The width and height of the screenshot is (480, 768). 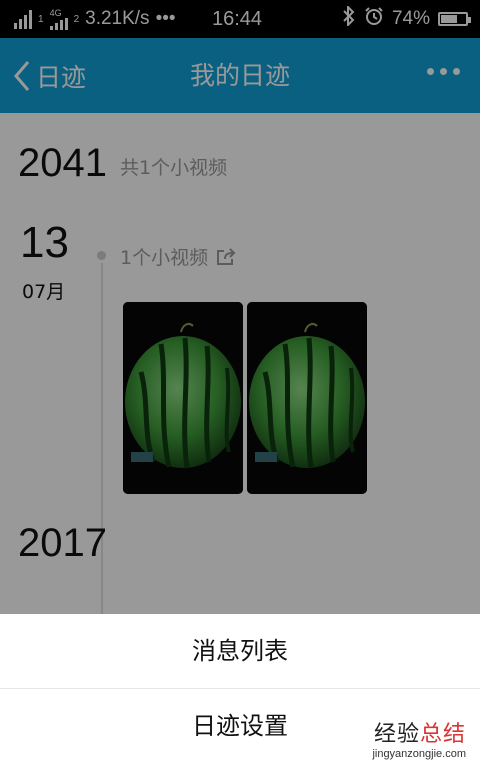 What do you see at coordinates (419, 754) in the screenshot?
I see `watermark-url: jingyanzongjie.com` at bounding box center [419, 754].